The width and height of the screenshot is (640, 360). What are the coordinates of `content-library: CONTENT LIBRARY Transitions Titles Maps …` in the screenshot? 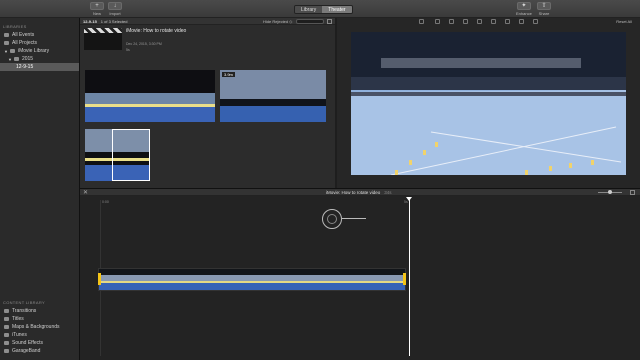 It's located at (40, 324).